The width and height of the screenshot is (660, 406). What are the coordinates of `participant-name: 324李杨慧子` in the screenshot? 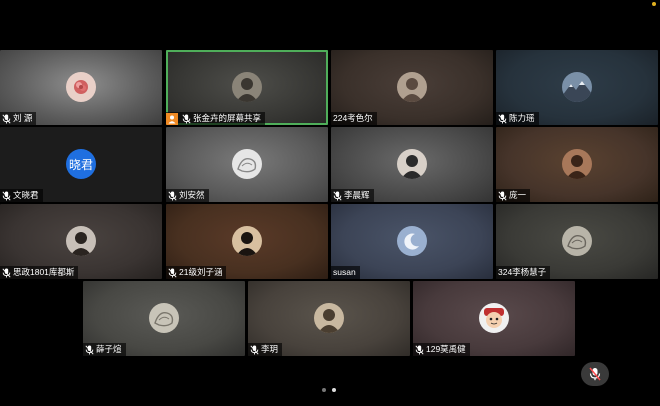 It's located at (522, 272).